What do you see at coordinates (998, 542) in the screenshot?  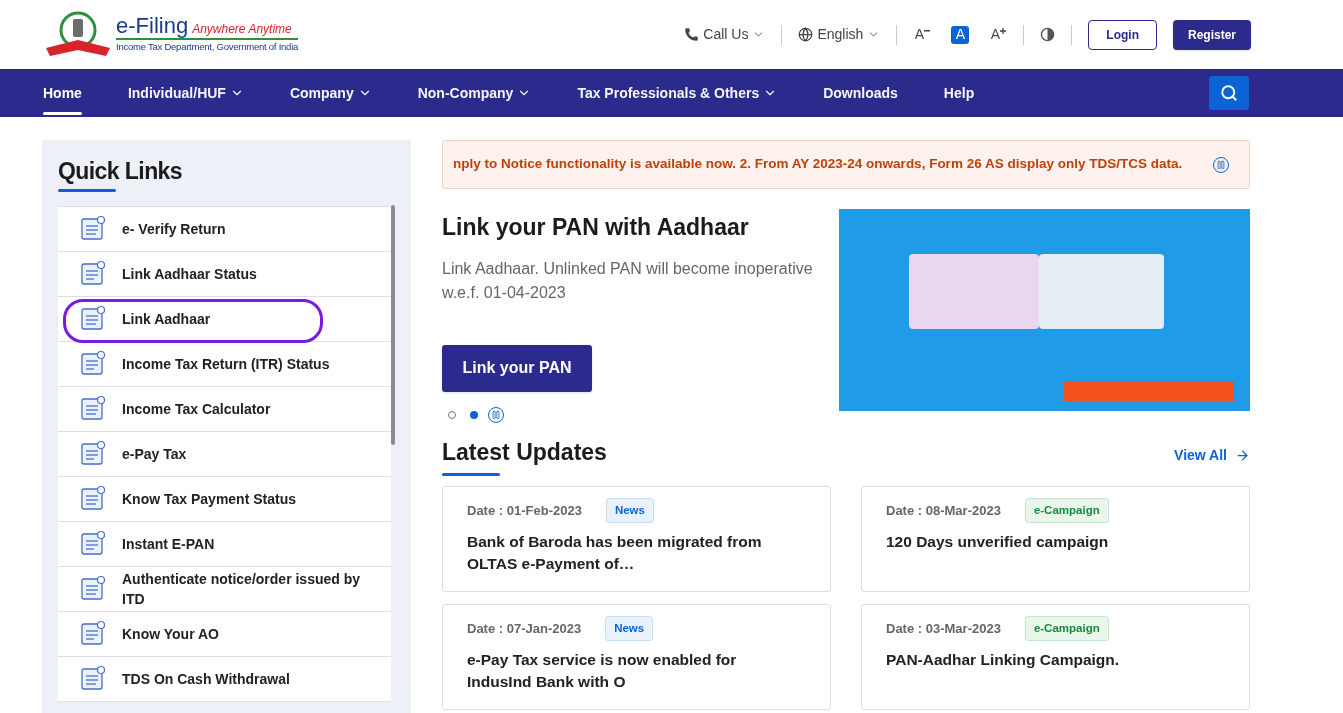 I see `update-text: 120 Days unverified campaign` at bounding box center [998, 542].